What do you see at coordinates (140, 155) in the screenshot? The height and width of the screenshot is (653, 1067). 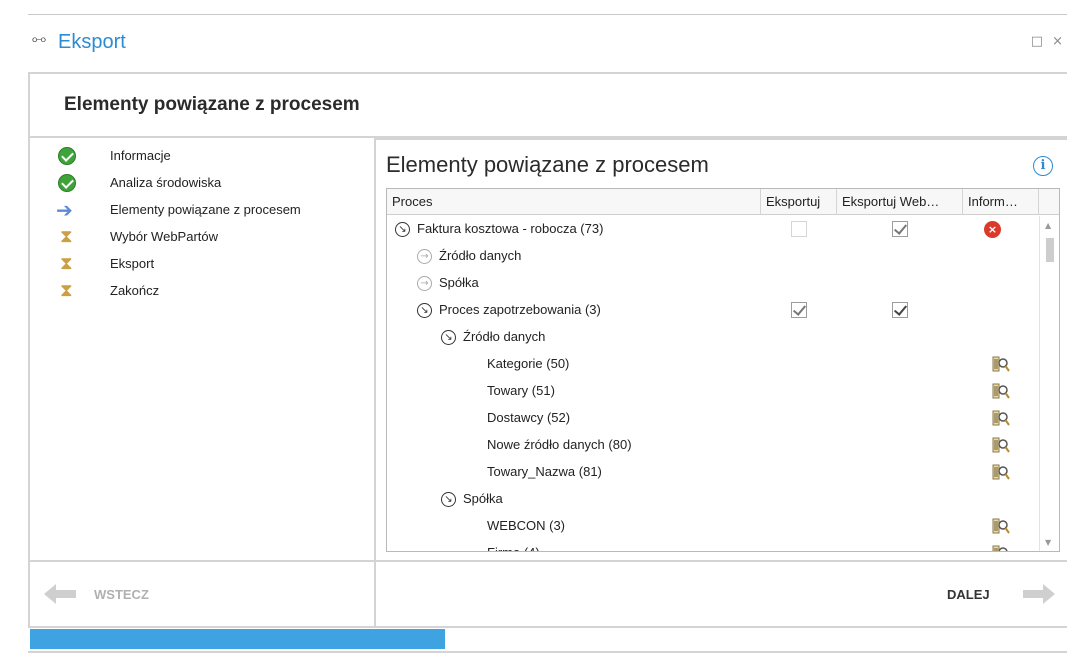 I see `step-label: Informacje` at bounding box center [140, 155].